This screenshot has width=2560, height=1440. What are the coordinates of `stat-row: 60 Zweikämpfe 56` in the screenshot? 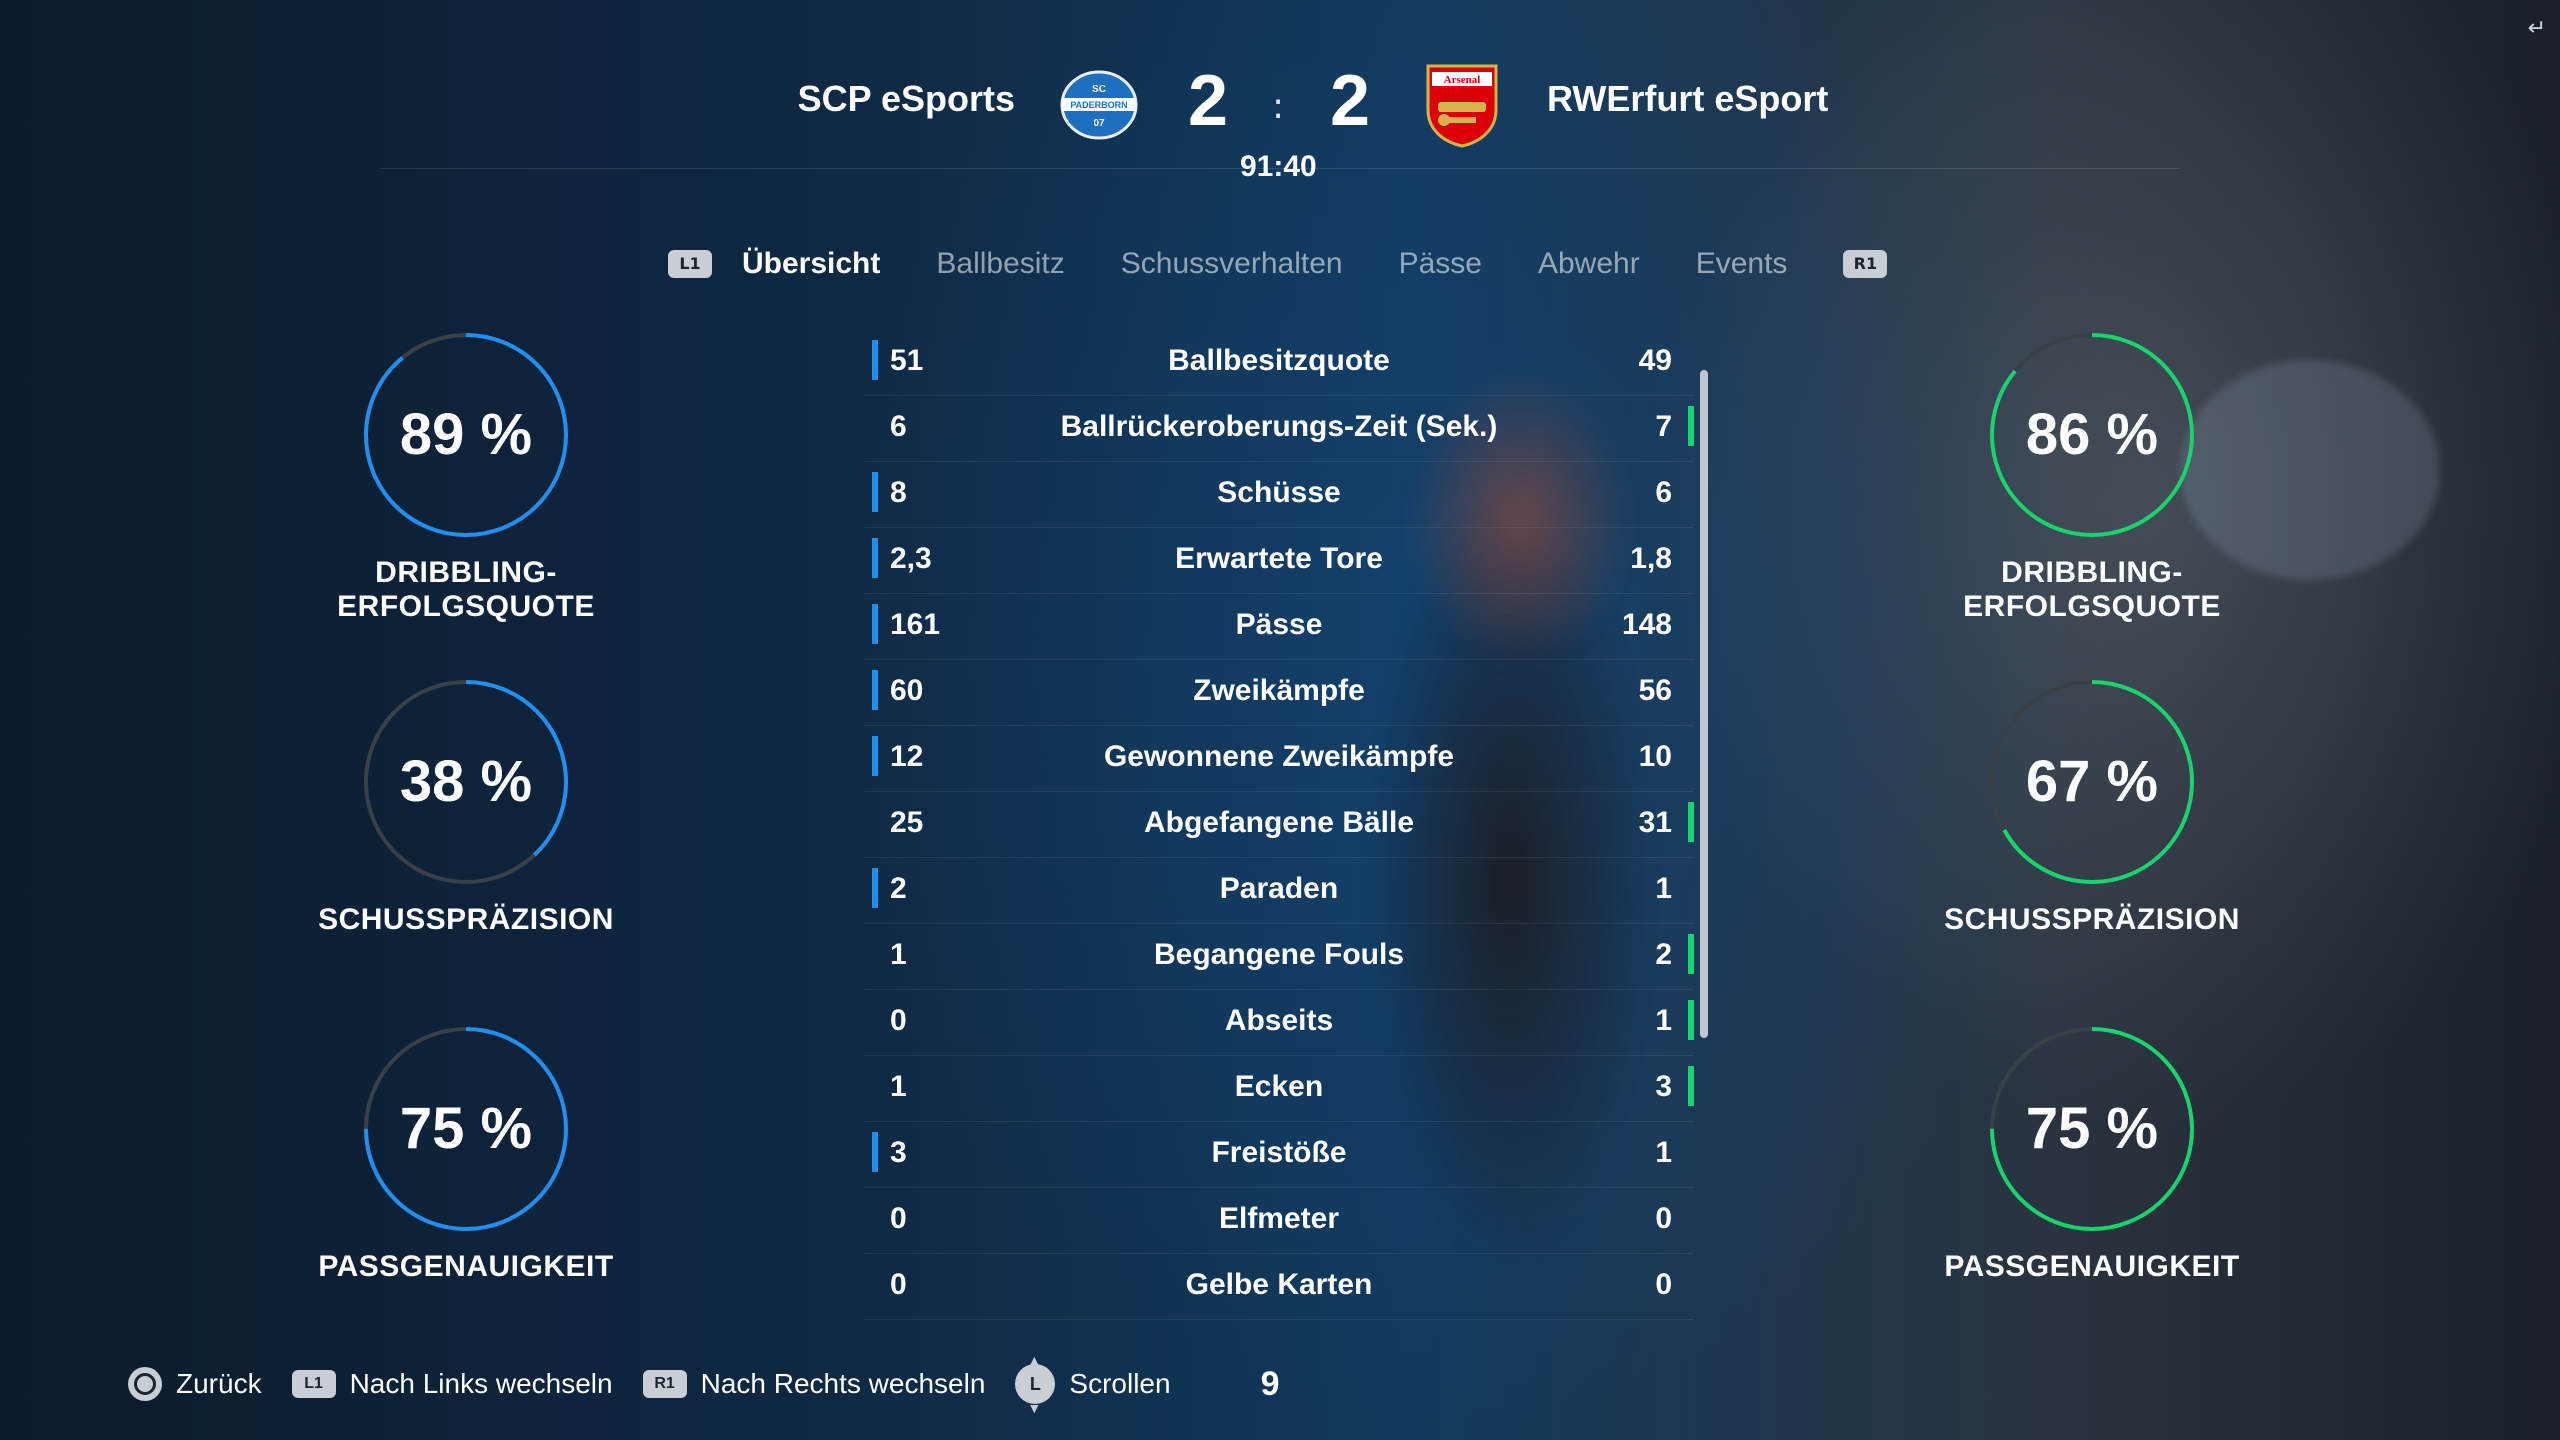 It's located at (1279, 693).